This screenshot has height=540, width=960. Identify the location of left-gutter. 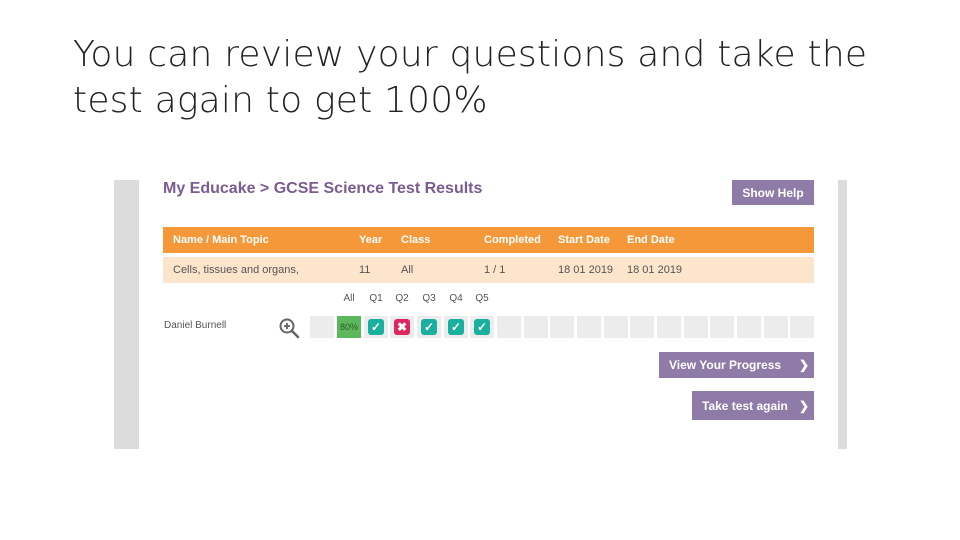
(126, 314).